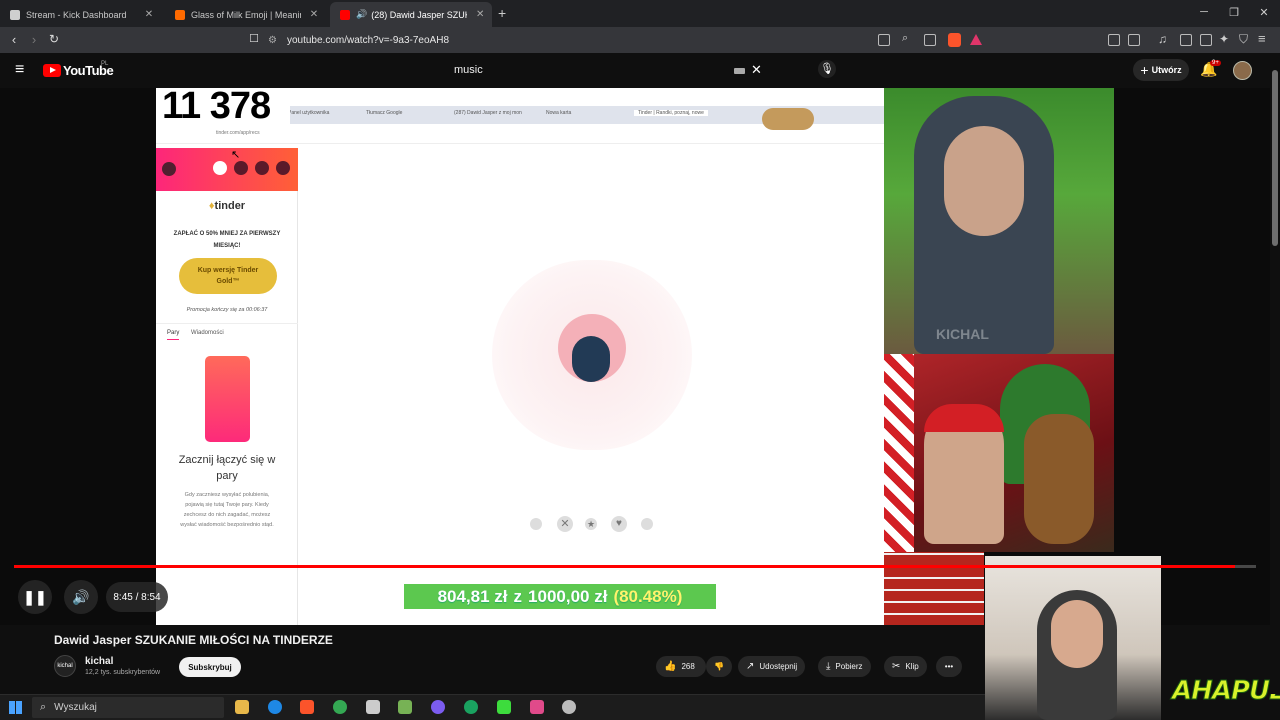 Image resolution: width=1280 pixels, height=720 pixels. I want to click on kick-icon, so click(504, 707).